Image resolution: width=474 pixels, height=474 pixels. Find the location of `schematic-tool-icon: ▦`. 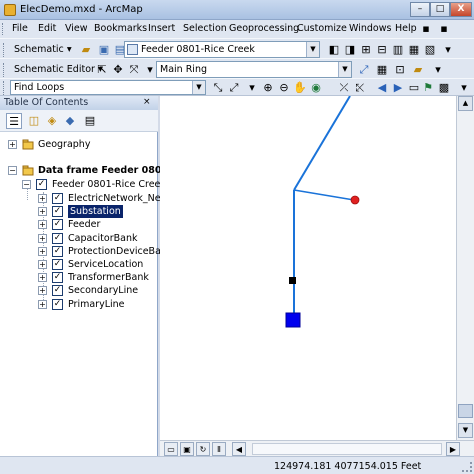

schematic-tool-icon: ▦ is located at coordinates (414, 50).